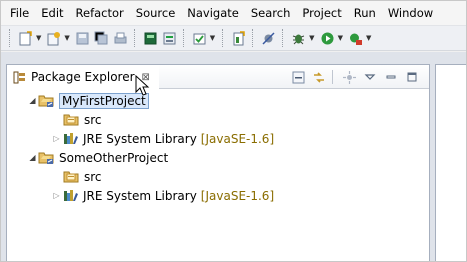  I want to click on minimize-icon, so click(391, 77).